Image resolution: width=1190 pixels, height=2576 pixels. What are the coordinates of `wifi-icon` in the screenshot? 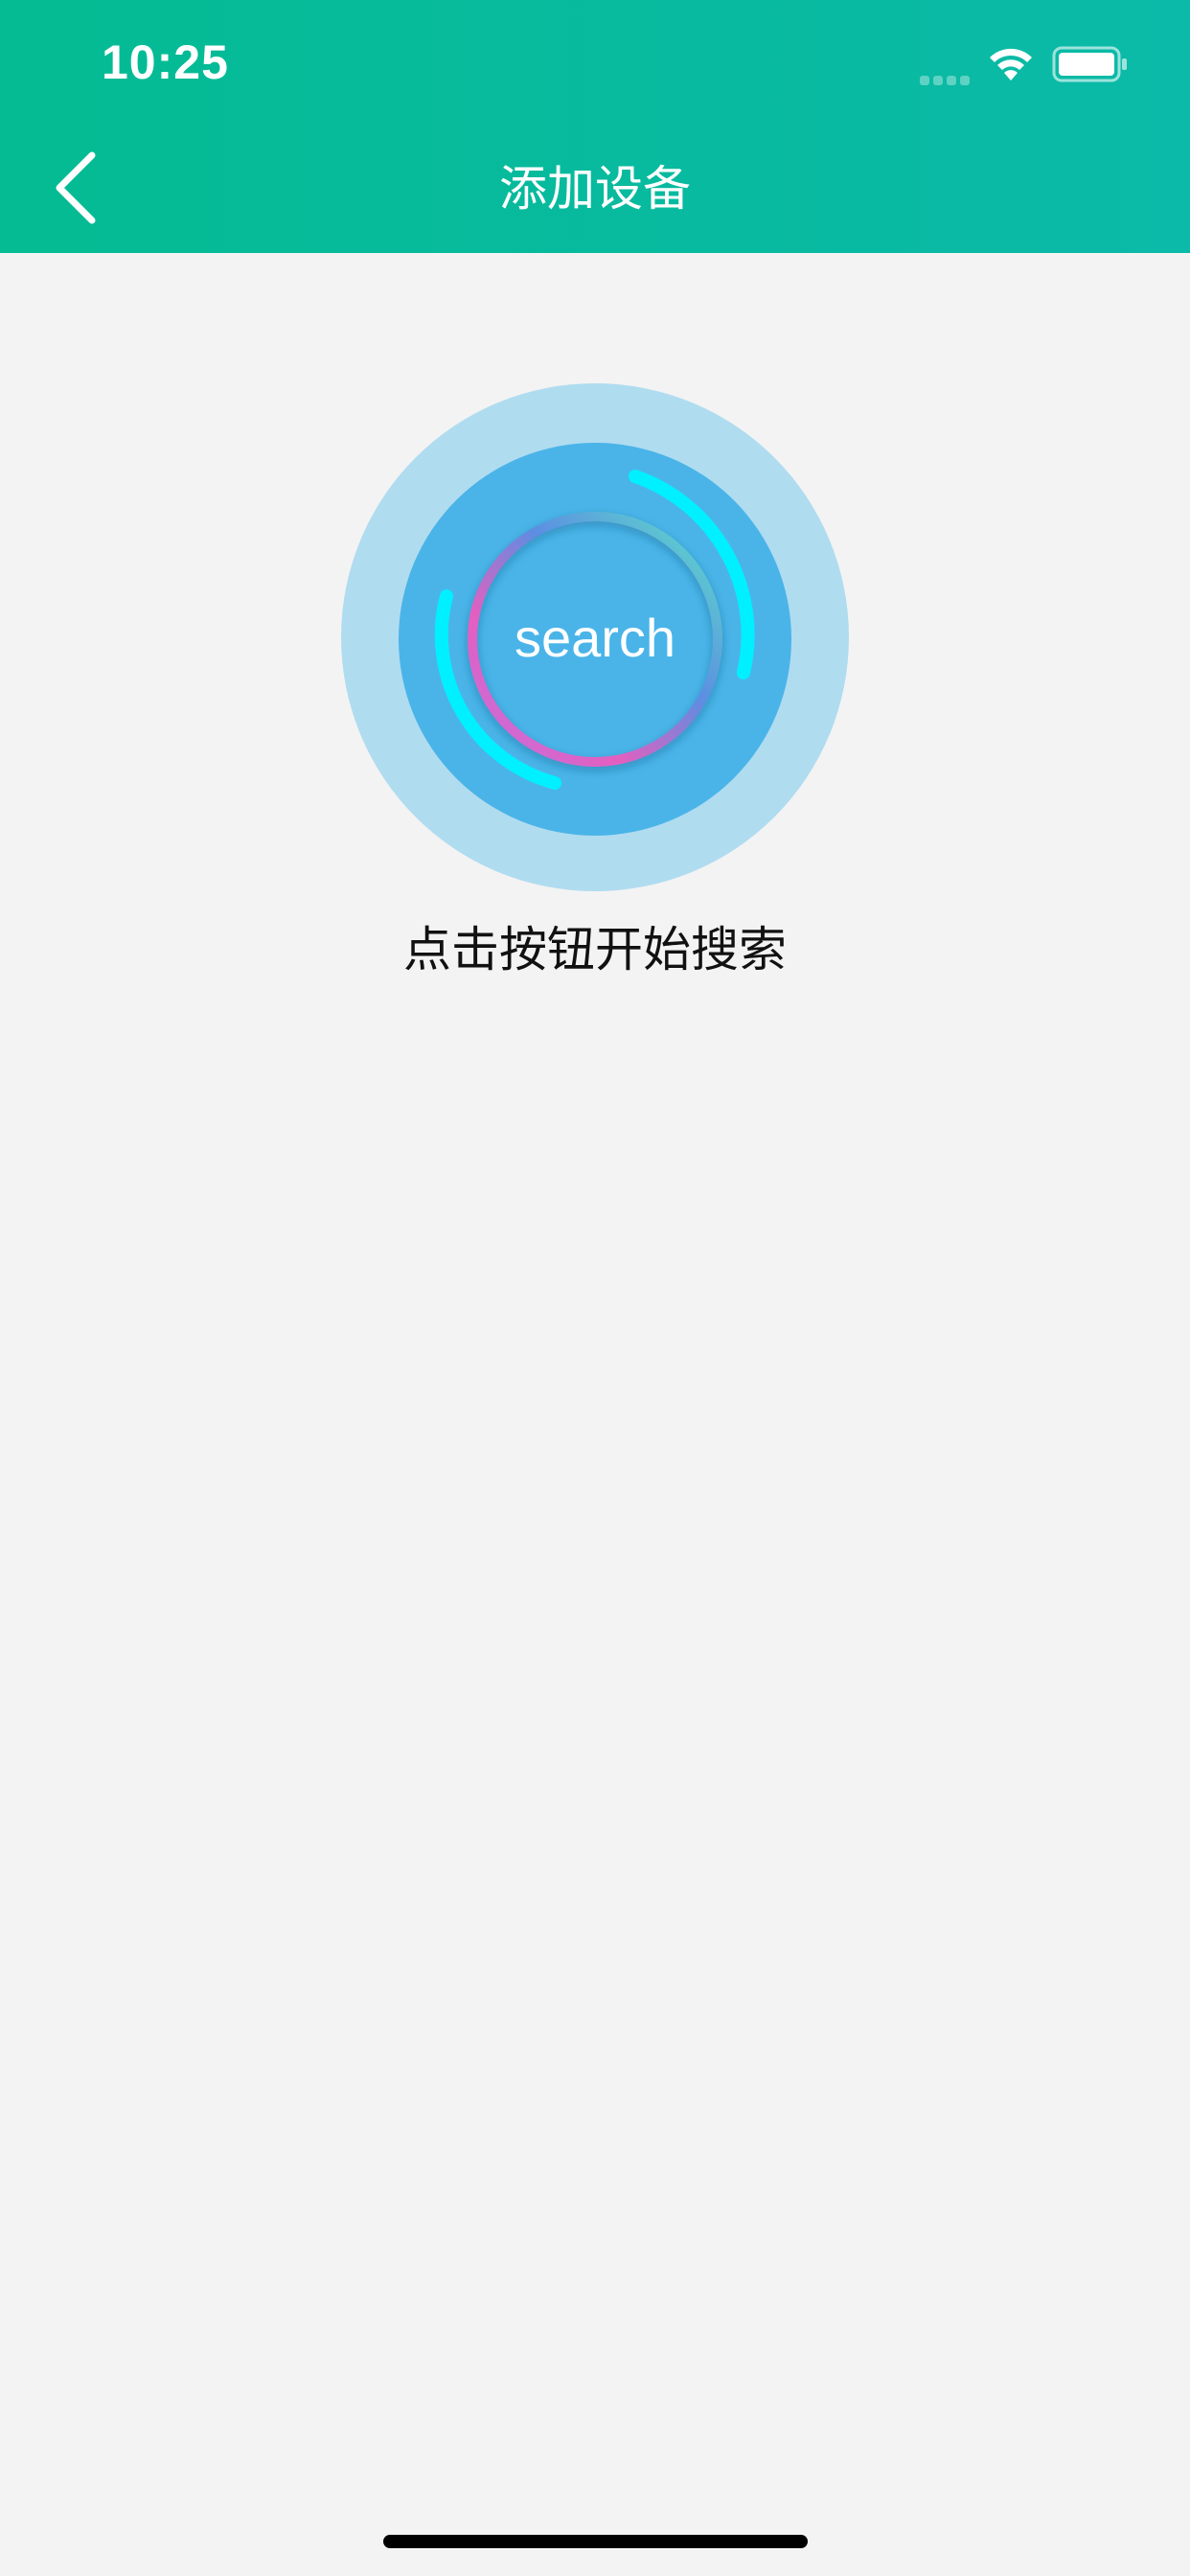 It's located at (1011, 64).